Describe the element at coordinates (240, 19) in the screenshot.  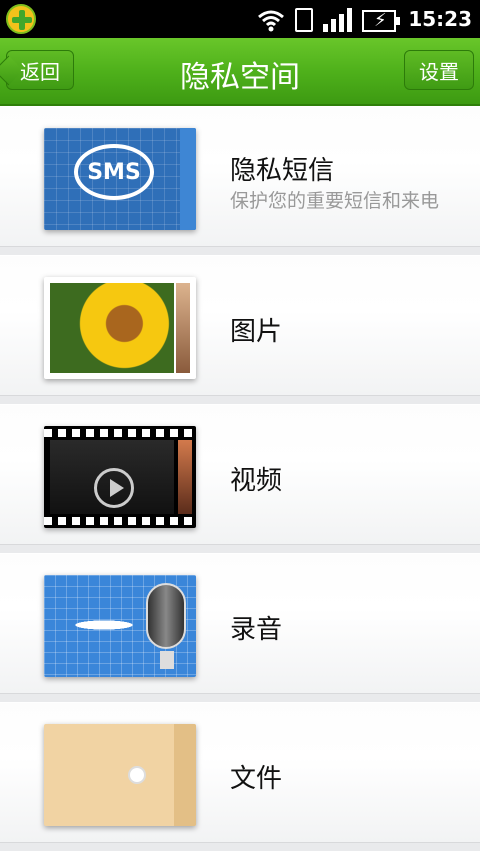
I see `status-bar: ⚡ 15:23` at that location.